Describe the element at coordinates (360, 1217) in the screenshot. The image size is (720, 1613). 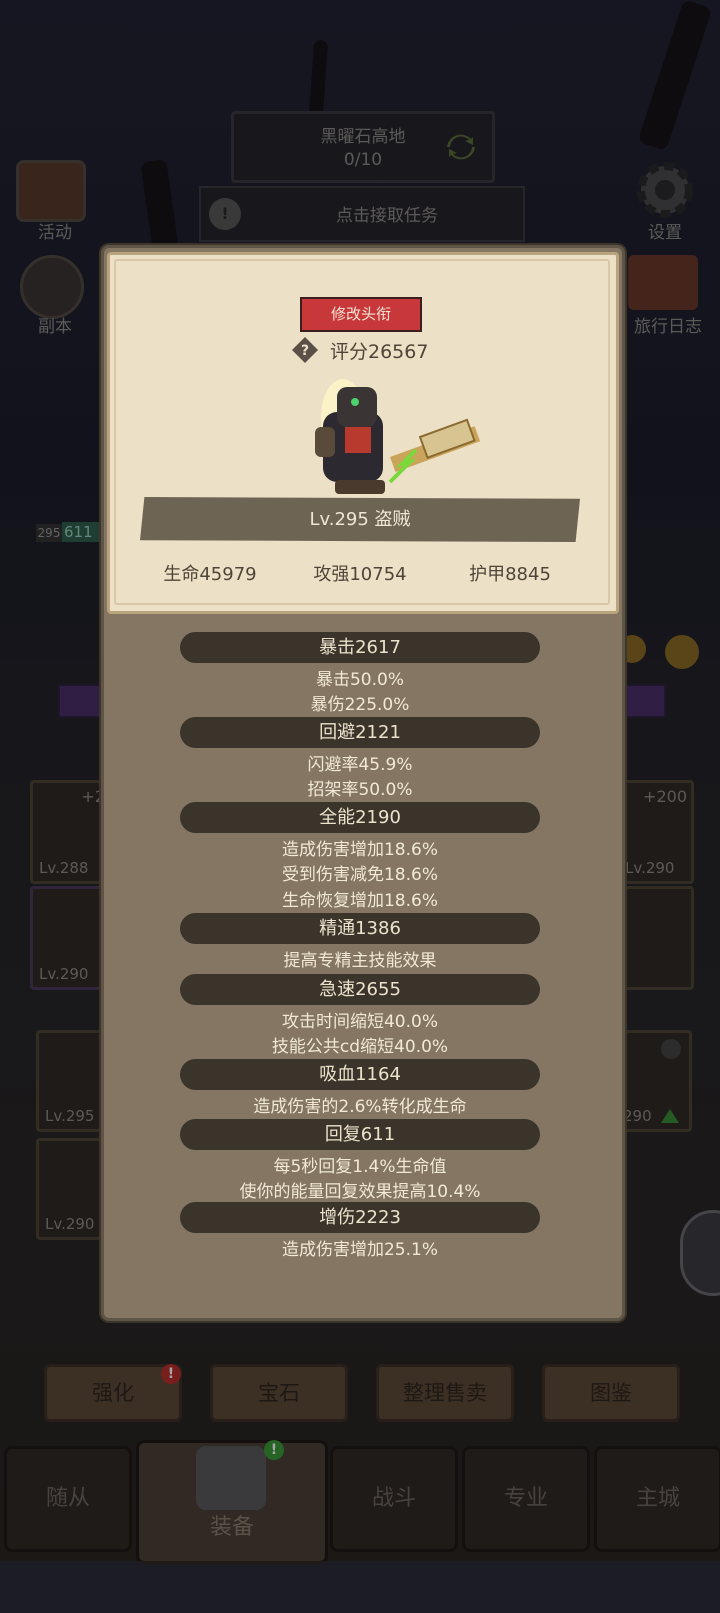
I see `stat-section-header: 增伤2223` at that location.